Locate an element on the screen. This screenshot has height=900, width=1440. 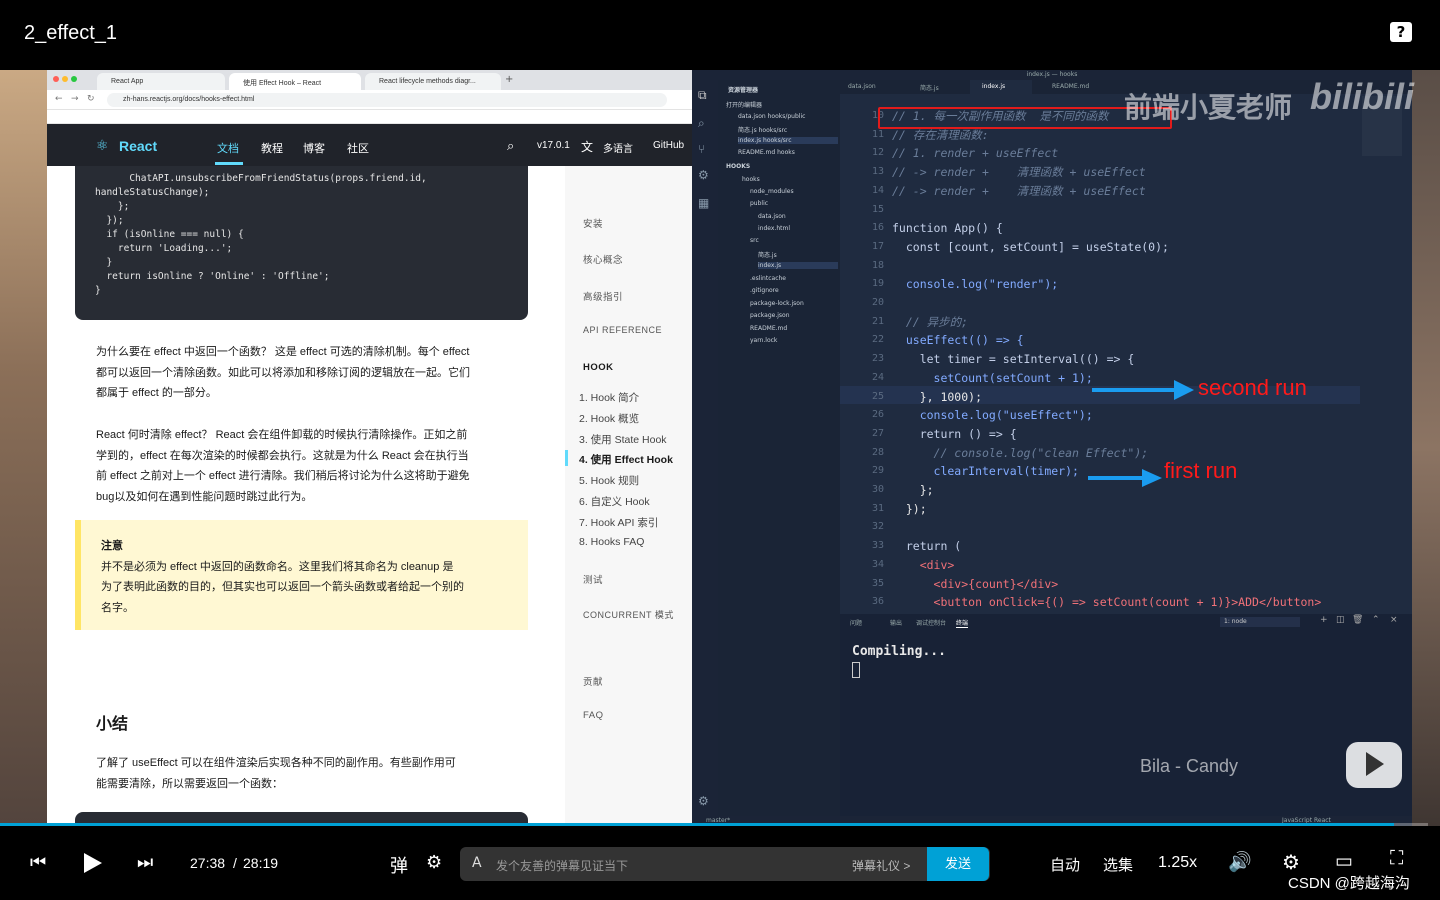
sidebar-item-effect-hook: 4. 使用 Effect Hook is located at coordinates (626, 459).